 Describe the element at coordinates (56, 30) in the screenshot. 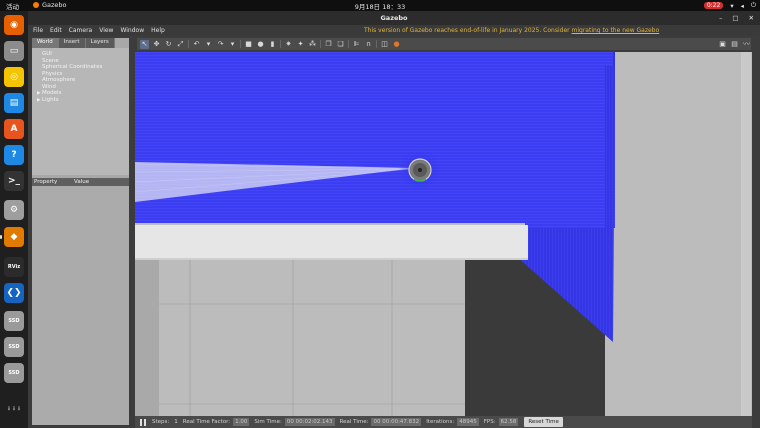

I see `menu-edit: Edit` at that location.